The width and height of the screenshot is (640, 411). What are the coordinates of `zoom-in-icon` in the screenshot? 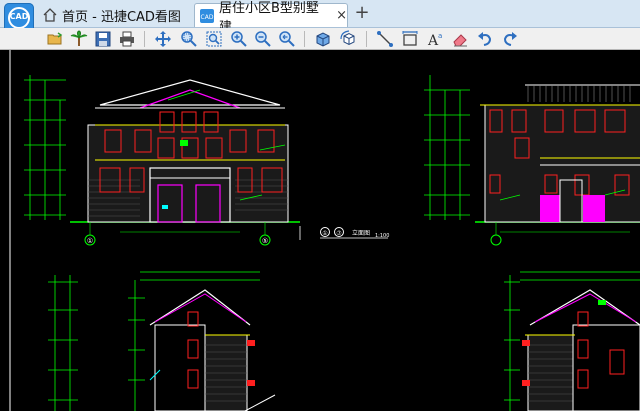 It's located at (239, 39).